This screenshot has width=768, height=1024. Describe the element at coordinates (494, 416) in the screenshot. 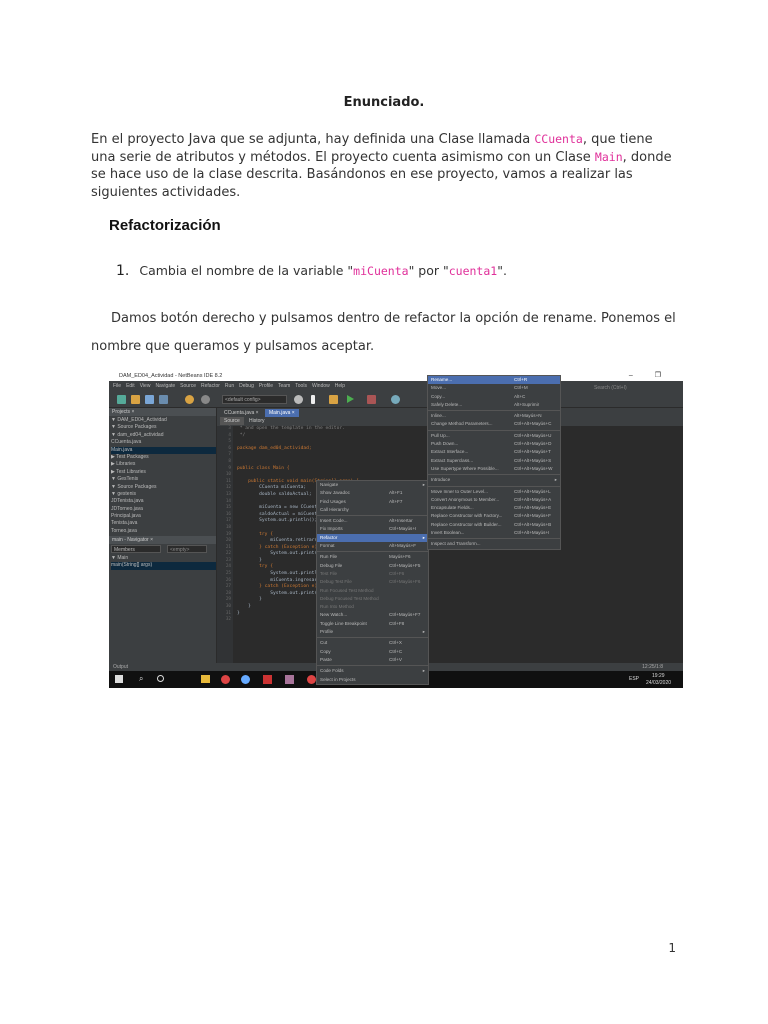

I see `menu-item-inline: Inline... Alt+Mayús+N` at that location.